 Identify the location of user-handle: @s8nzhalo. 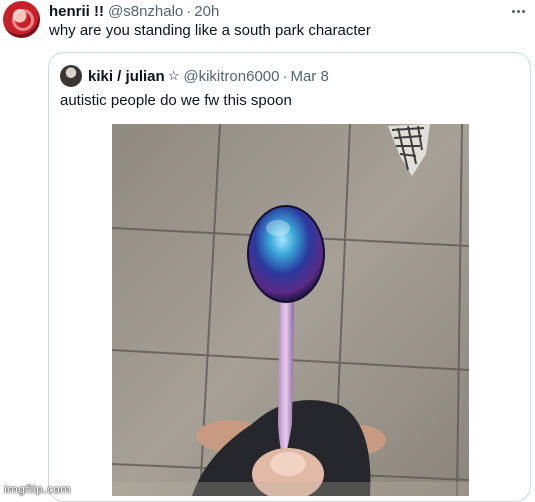
(145, 11).